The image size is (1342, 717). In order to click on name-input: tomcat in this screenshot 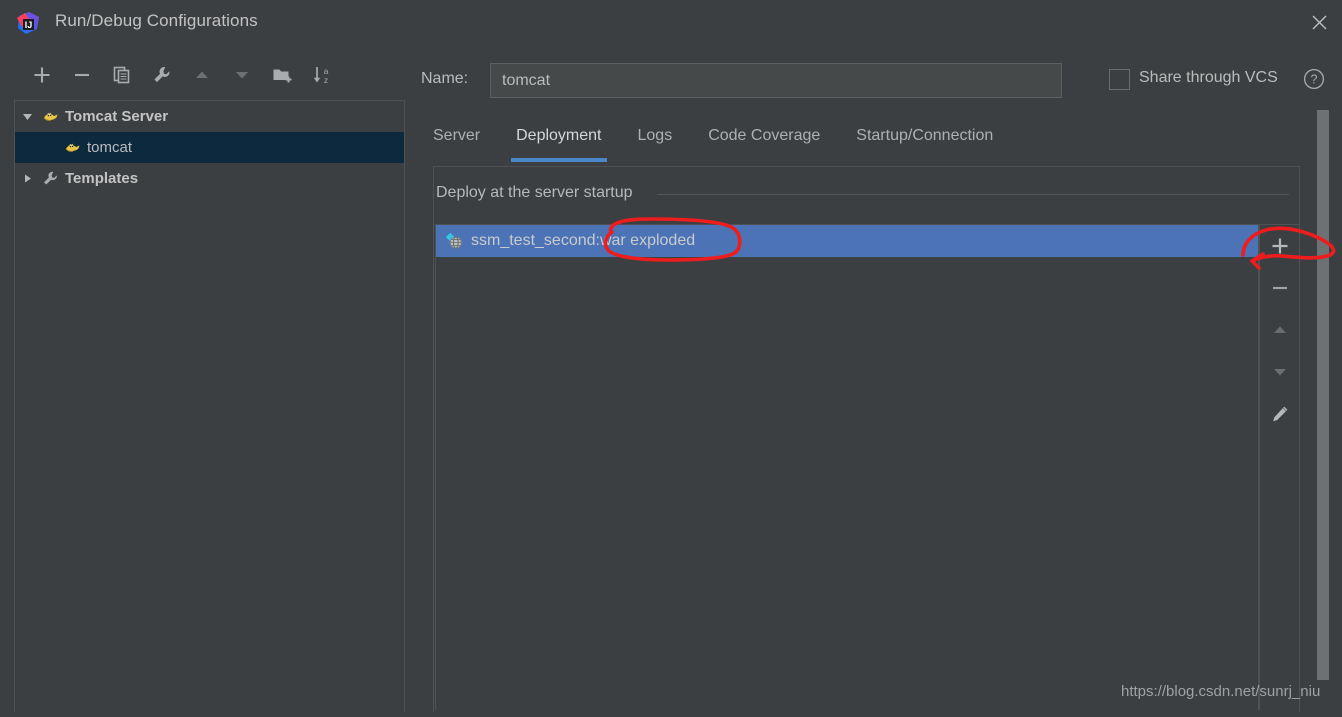, I will do `click(776, 80)`.